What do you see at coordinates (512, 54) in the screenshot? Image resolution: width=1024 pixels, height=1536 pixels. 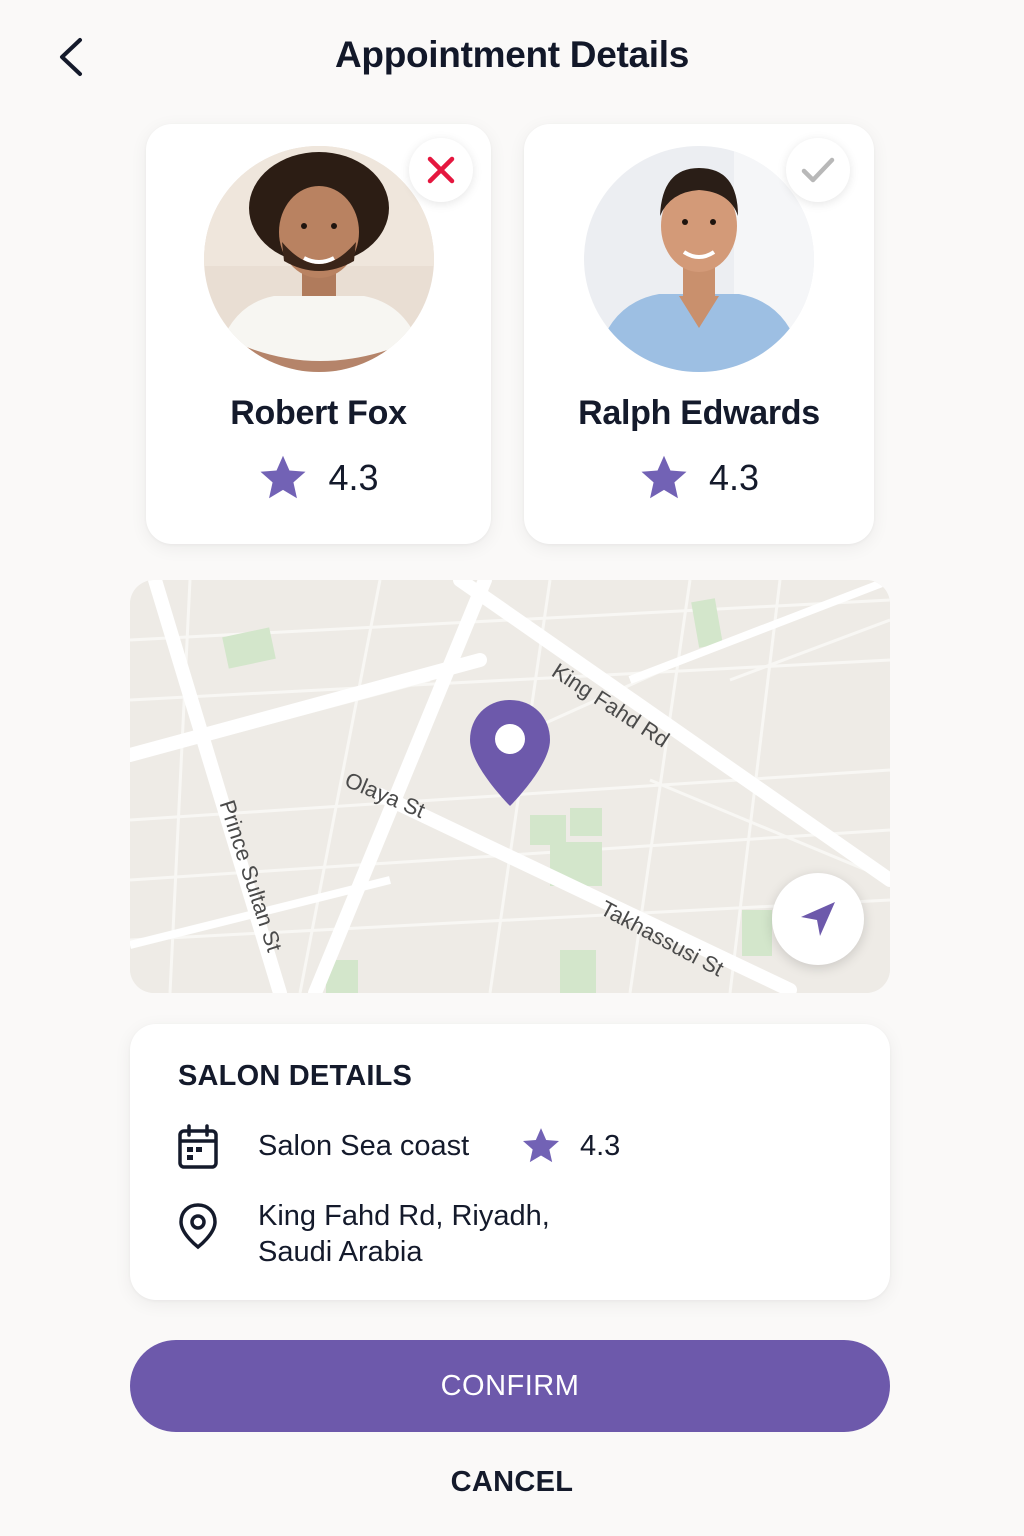 I see `page-title: Appointment Details` at bounding box center [512, 54].